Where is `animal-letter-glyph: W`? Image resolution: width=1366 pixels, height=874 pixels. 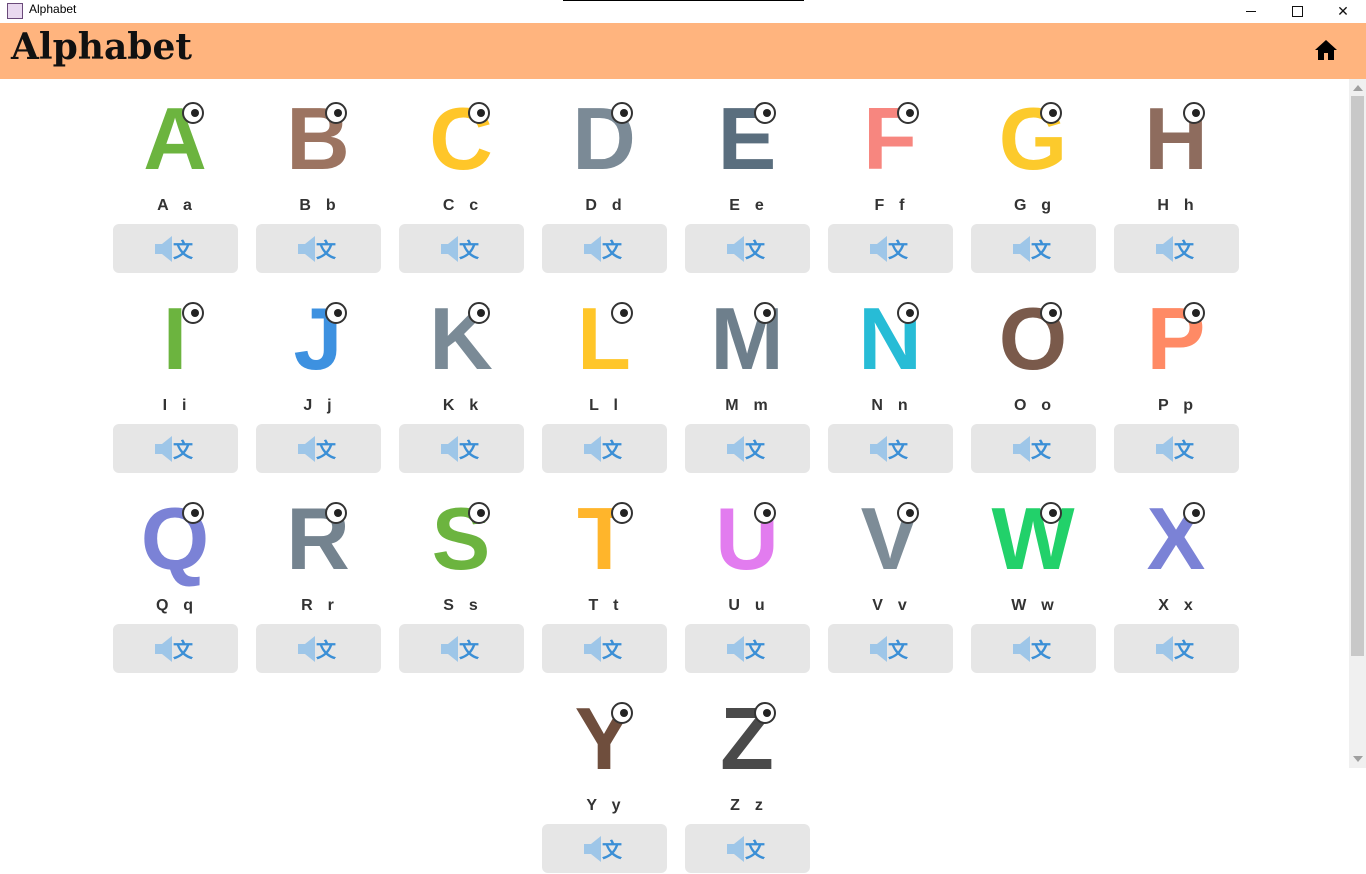 animal-letter-glyph: W is located at coordinates (1032, 538).